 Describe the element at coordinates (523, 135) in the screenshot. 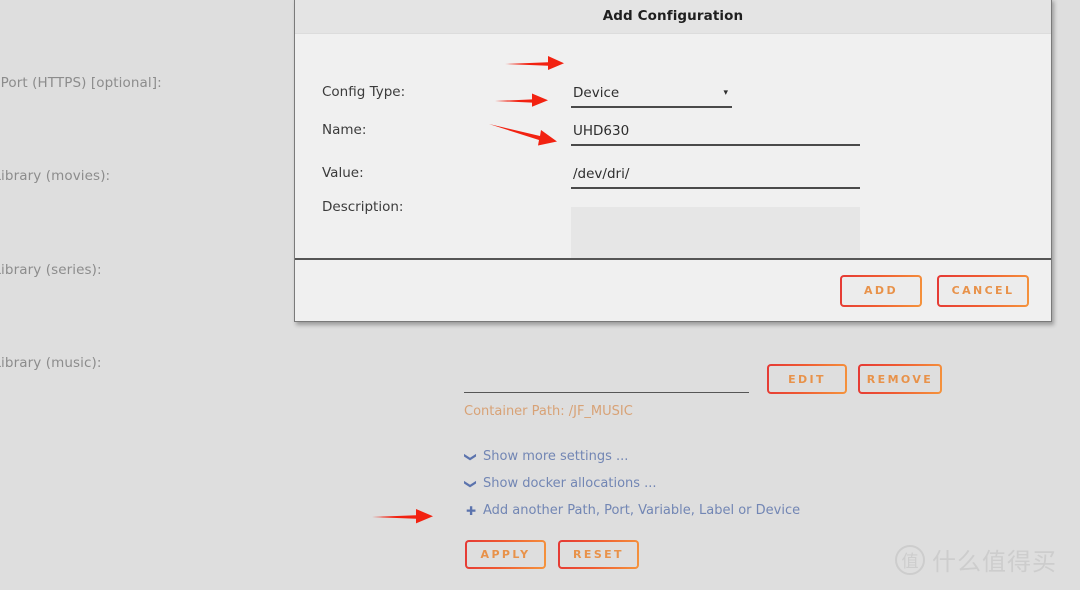

I see `arrow-to-value` at that location.